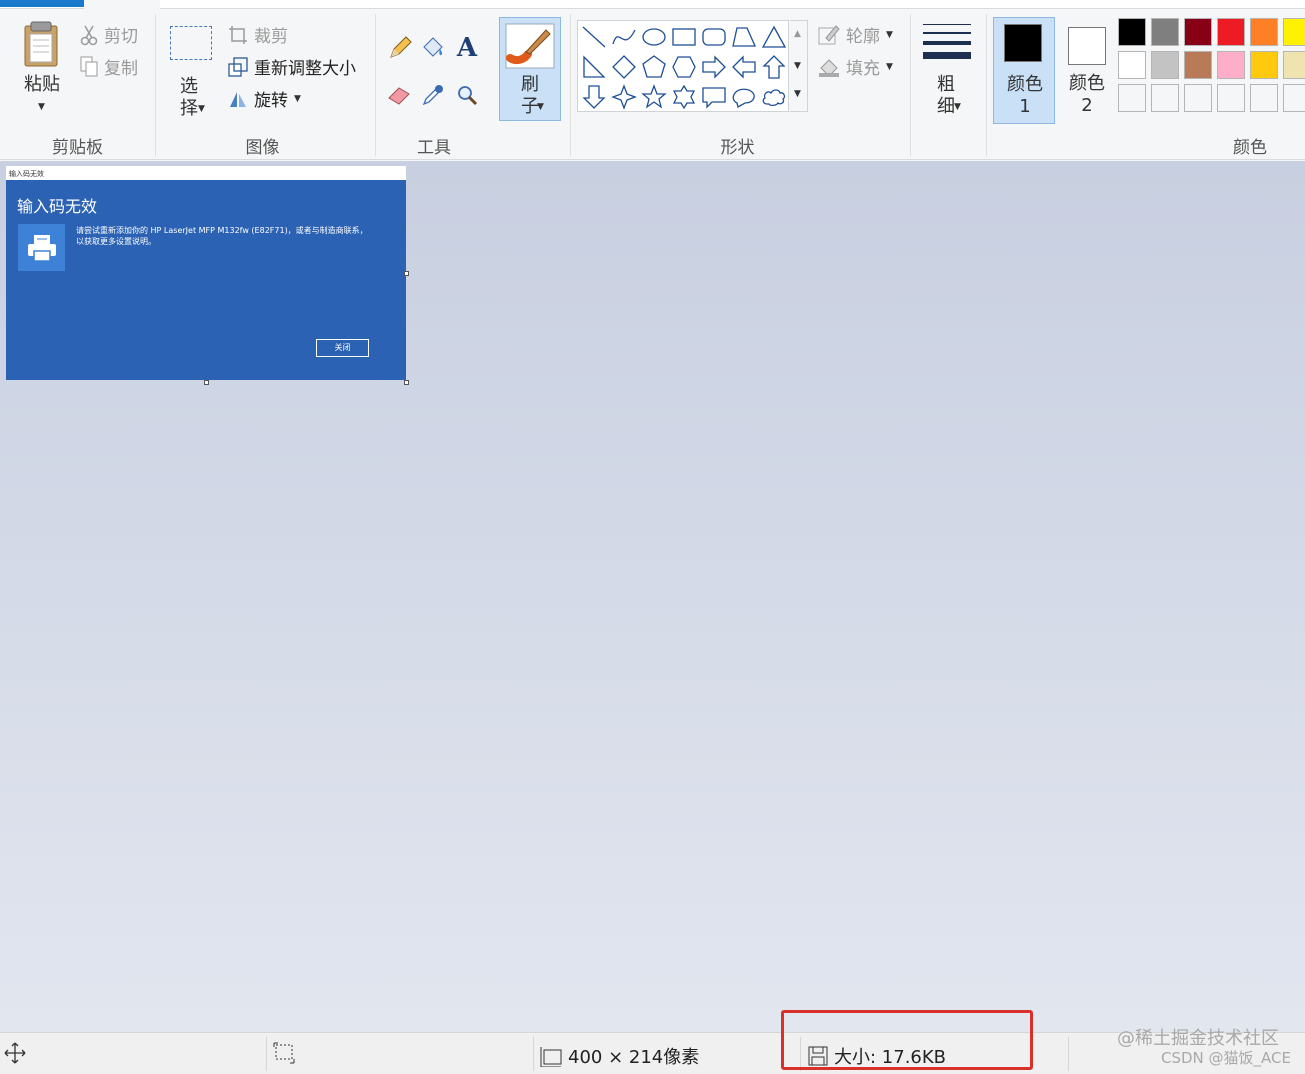  What do you see at coordinates (714, 37) in the screenshot?
I see `rounded-rectangle-shape-icon` at bounding box center [714, 37].